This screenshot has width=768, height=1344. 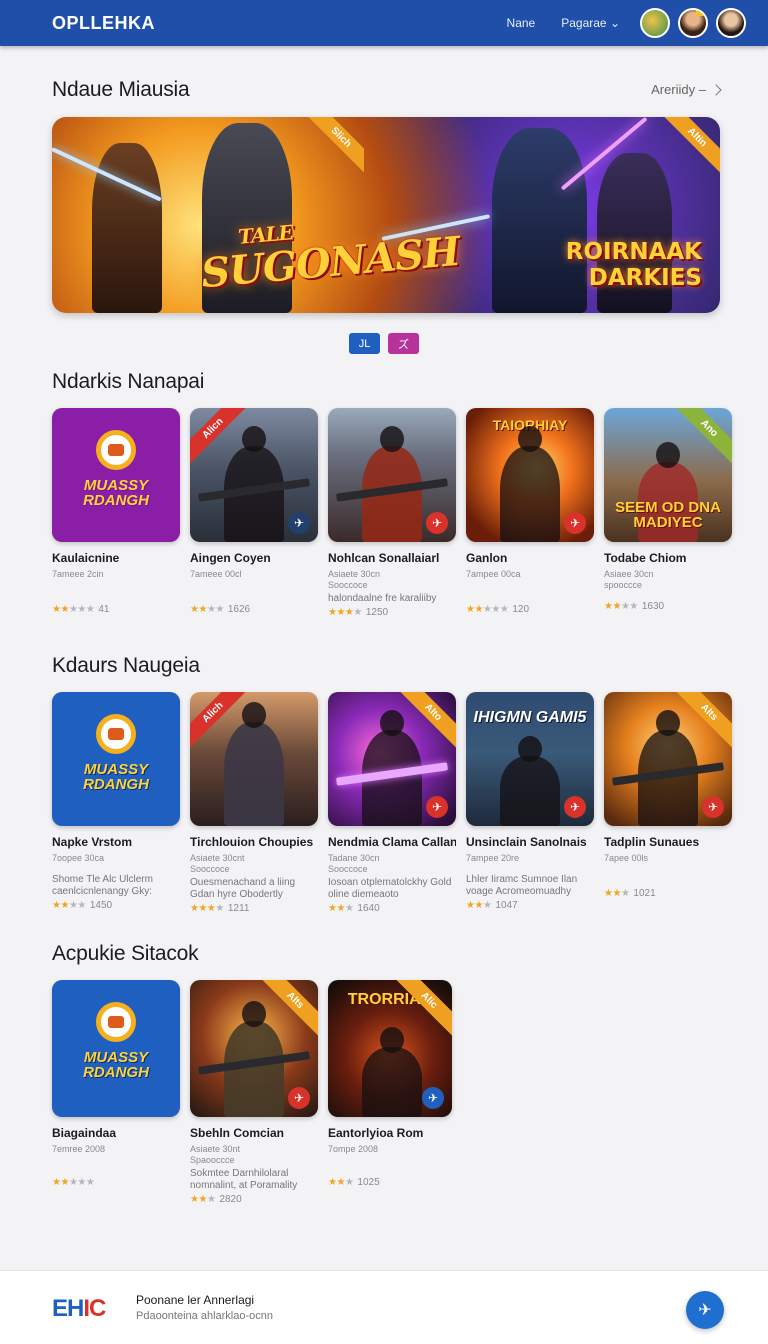 I want to click on brand-logo: OPLLEHKA, so click(x=103, y=23).